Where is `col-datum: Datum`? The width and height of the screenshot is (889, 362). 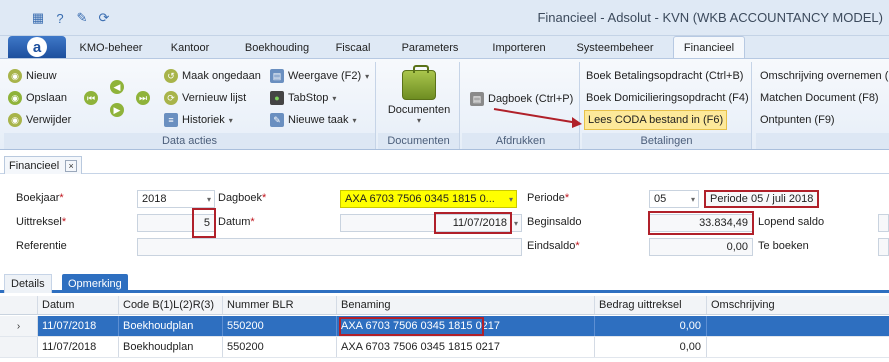 col-datum: Datum is located at coordinates (78, 305).